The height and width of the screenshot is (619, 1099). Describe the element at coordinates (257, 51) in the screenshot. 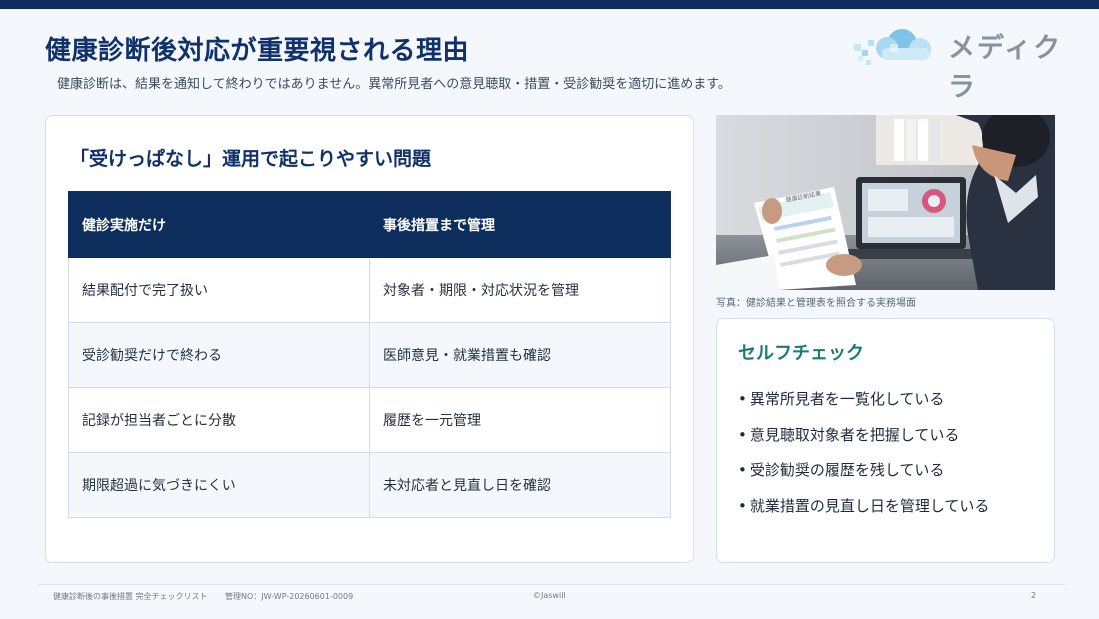

I see `page-title: 健康診断後対応が重要視される理由` at that location.